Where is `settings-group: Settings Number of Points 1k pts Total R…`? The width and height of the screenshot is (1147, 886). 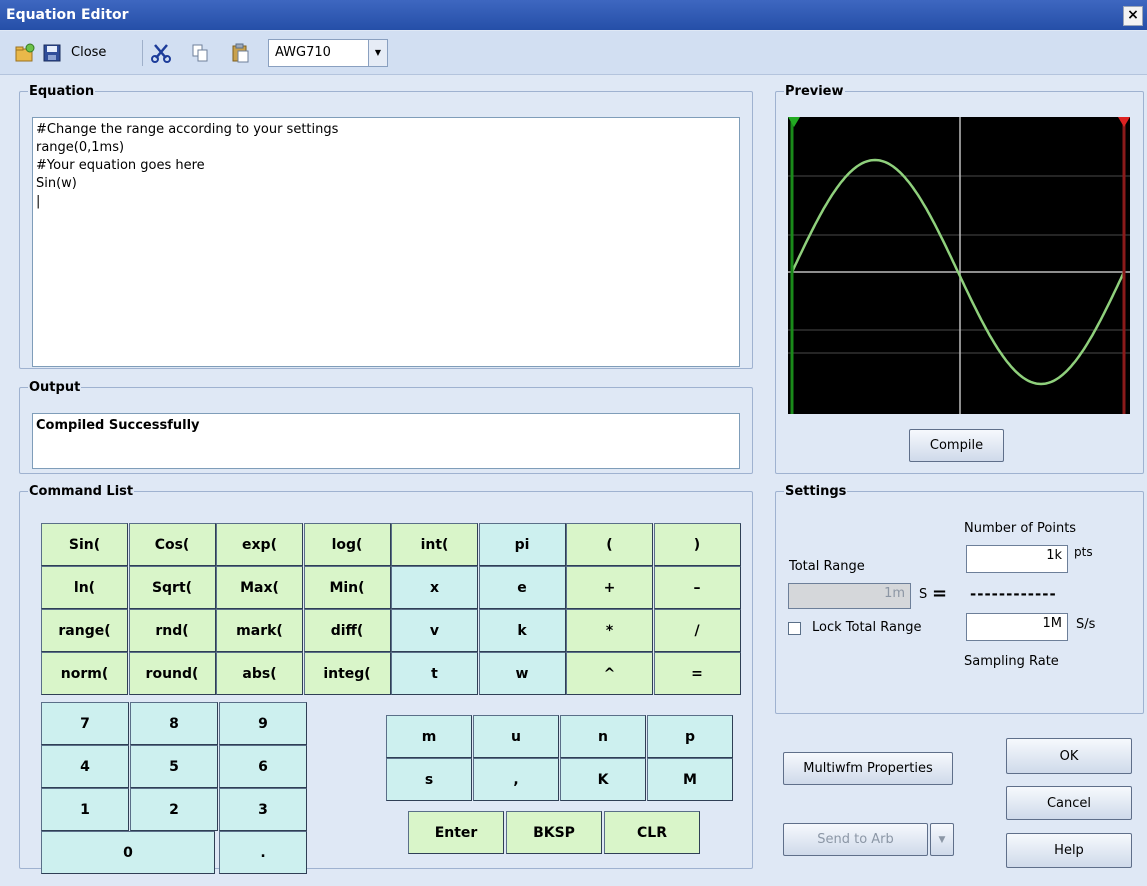
settings-group: Settings Number of Points 1k pts Total R… is located at coordinates (959, 599).